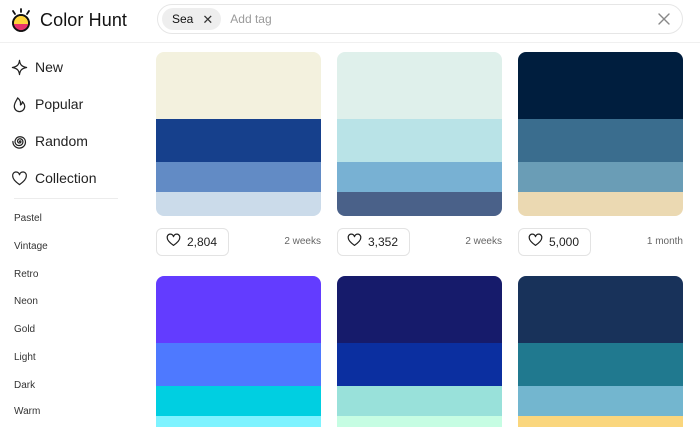 This screenshot has width=700, height=427. I want to click on tag-chip-label: Sea, so click(183, 19).